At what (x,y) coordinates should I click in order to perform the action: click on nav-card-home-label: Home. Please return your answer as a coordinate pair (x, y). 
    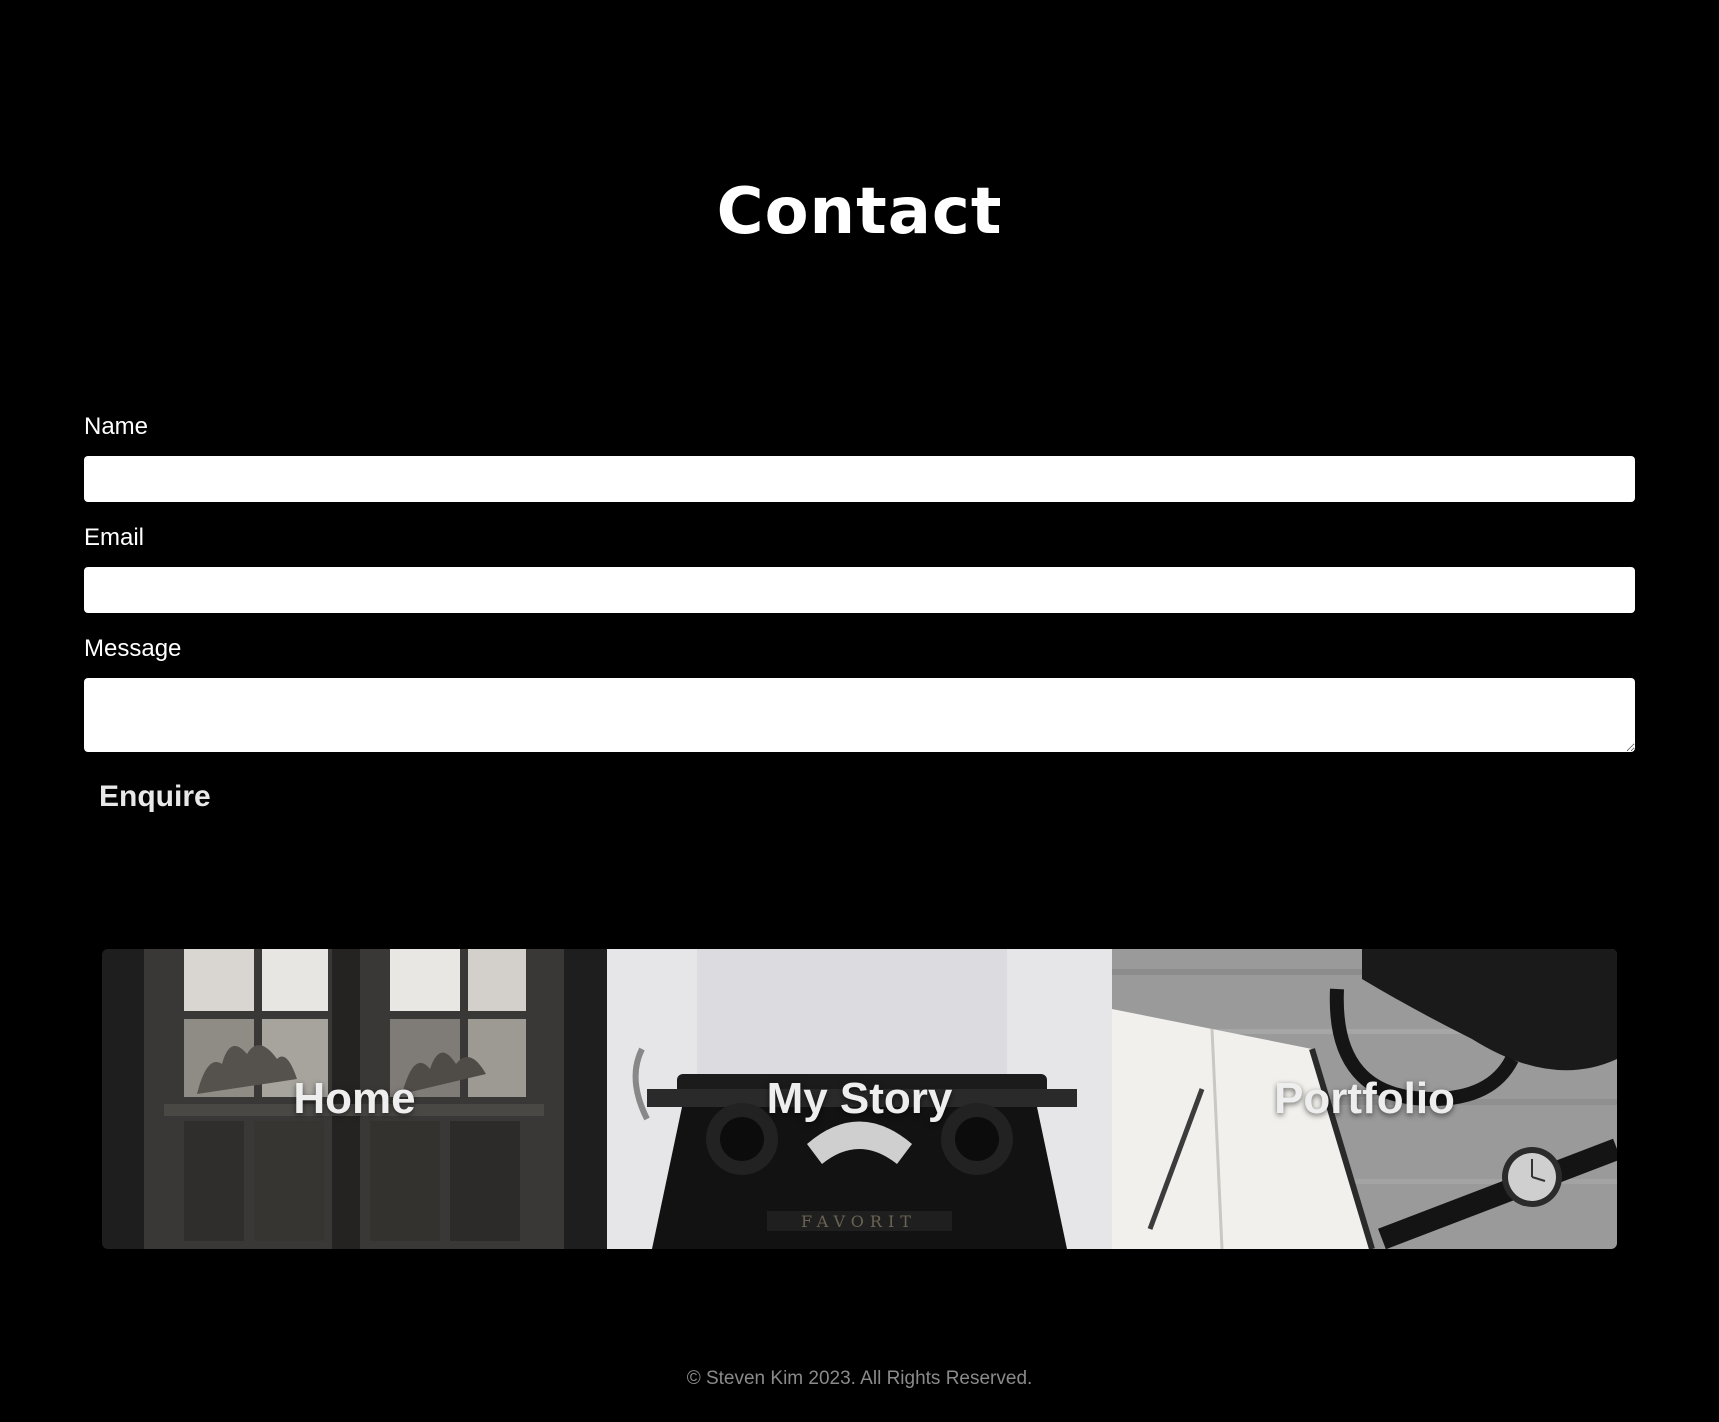
    Looking at the image, I should click on (354, 1098).